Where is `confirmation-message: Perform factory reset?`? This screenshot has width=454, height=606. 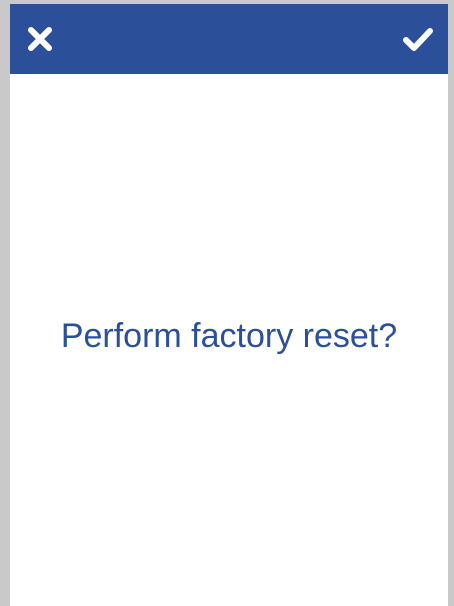 confirmation-message: Perform factory reset? is located at coordinates (229, 335).